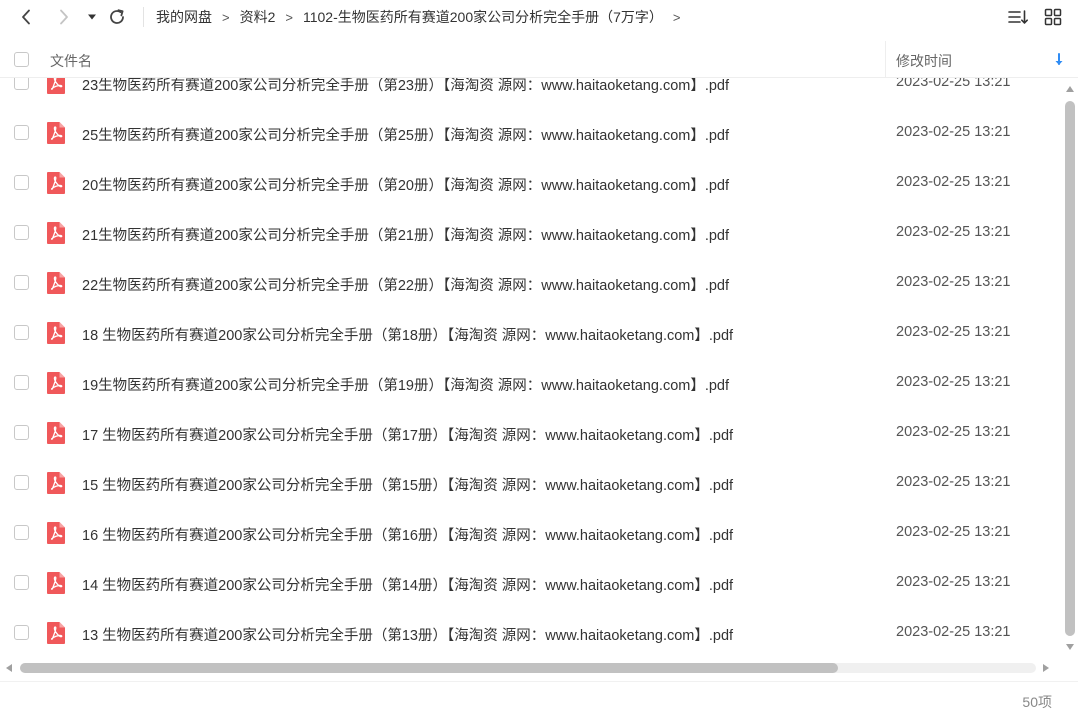  I want to click on scroll-down-arrow-icon, so click(1070, 647).